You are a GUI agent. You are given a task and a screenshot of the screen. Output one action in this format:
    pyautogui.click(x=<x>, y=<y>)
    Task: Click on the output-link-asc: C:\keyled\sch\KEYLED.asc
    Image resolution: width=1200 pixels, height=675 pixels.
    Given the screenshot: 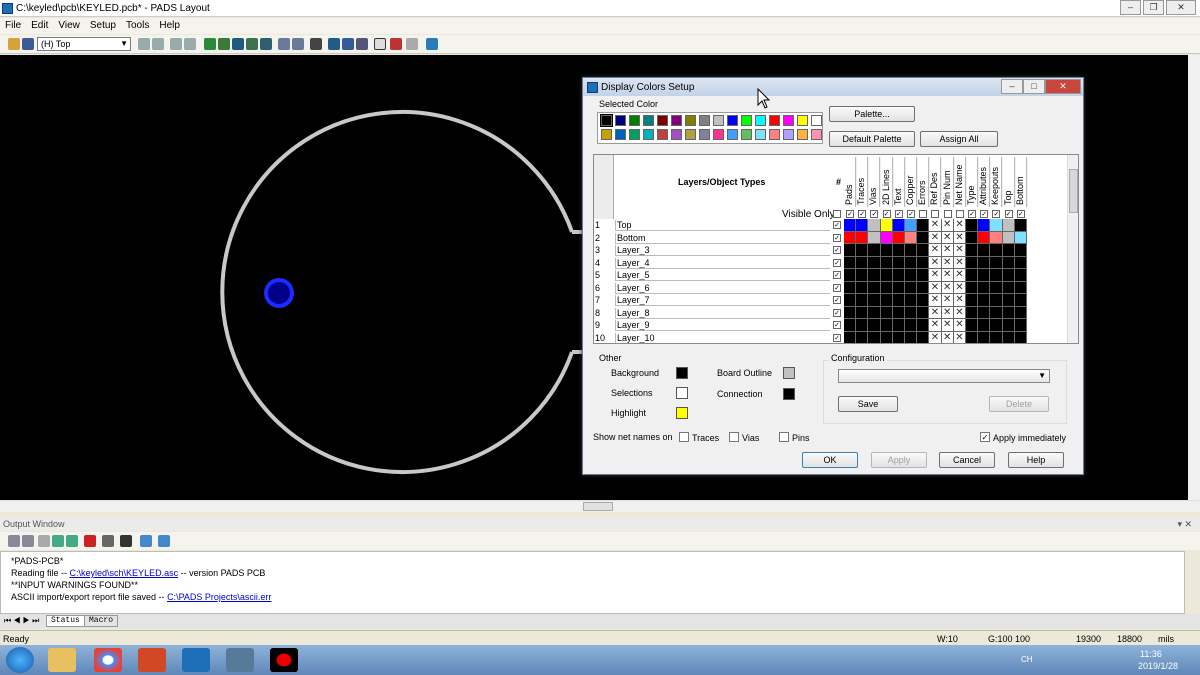 What is the action you would take?
    pyautogui.click(x=124, y=573)
    